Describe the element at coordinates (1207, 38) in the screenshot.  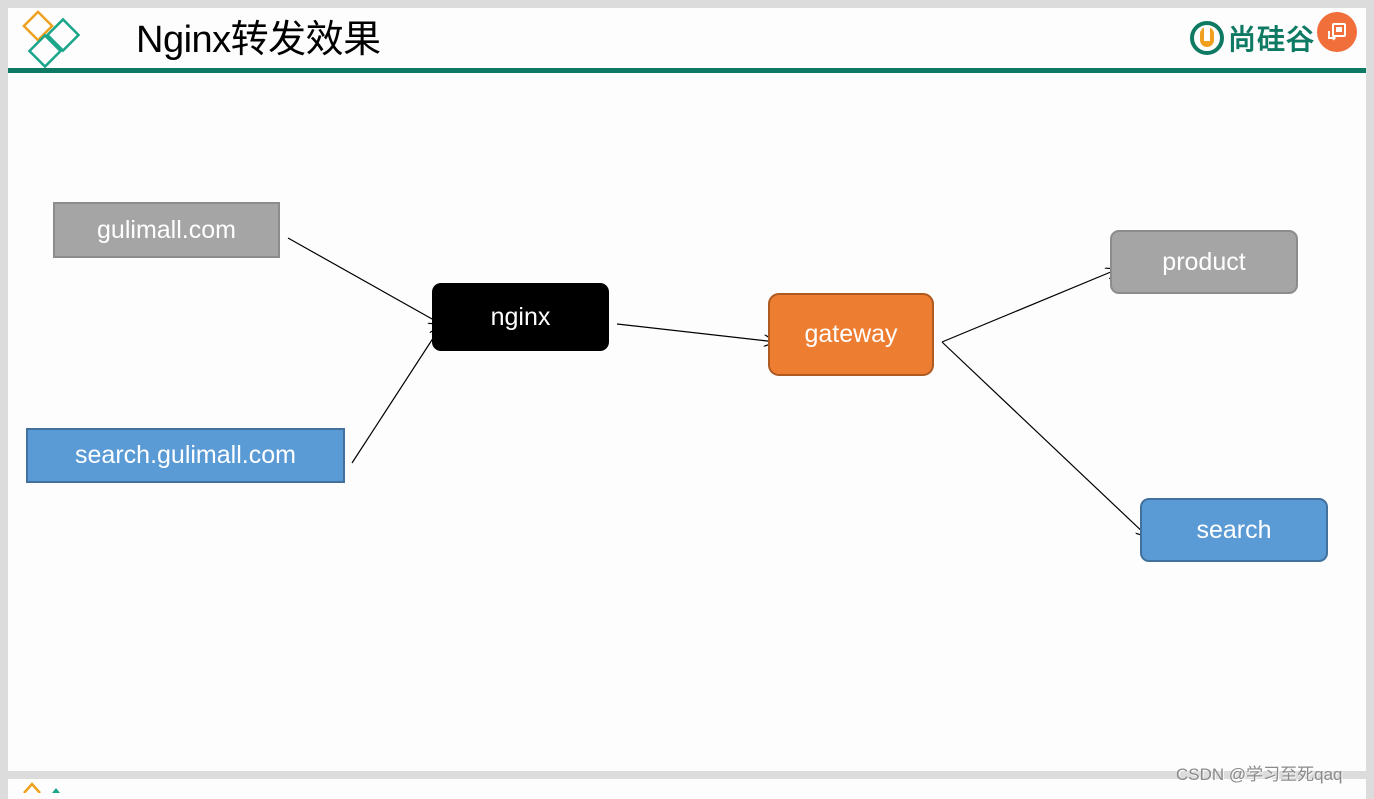
I see `u-logo-icon` at that location.